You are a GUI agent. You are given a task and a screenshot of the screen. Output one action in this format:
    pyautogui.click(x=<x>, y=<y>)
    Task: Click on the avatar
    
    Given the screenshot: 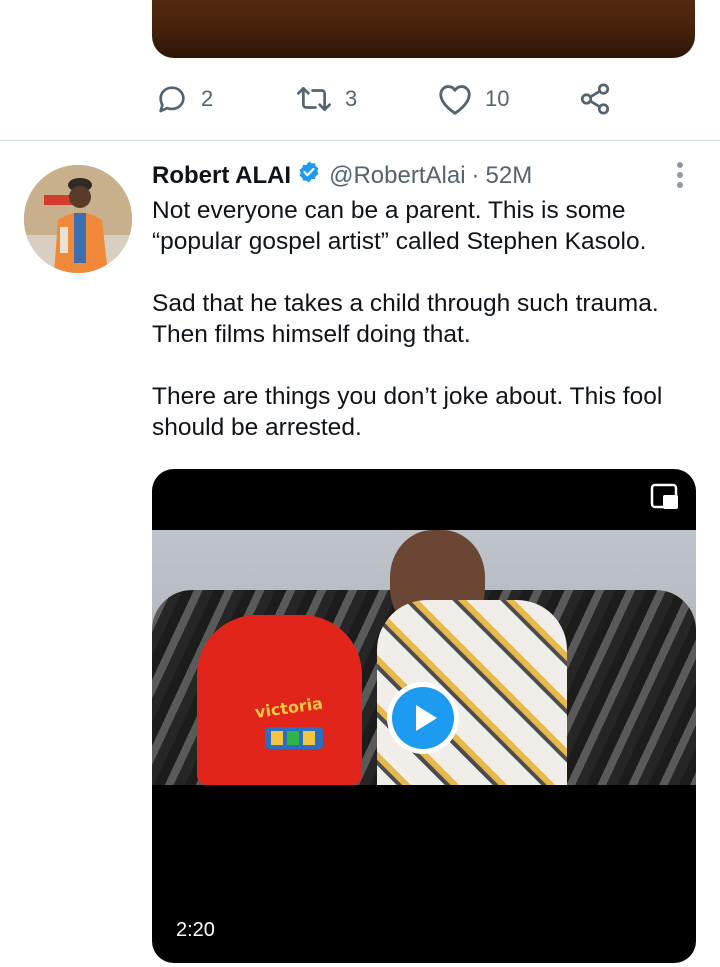 What is the action you would take?
    pyautogui.click(x=78, y=219)
    